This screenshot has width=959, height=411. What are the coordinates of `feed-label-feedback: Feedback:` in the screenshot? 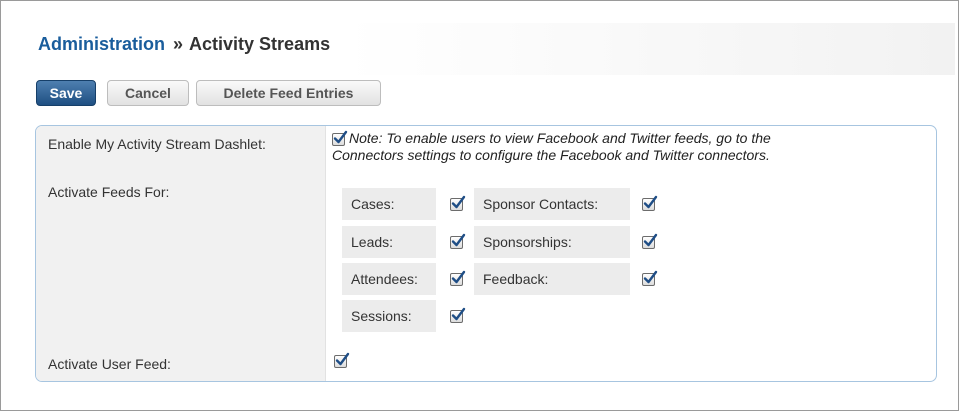 It's located at (552, 279).